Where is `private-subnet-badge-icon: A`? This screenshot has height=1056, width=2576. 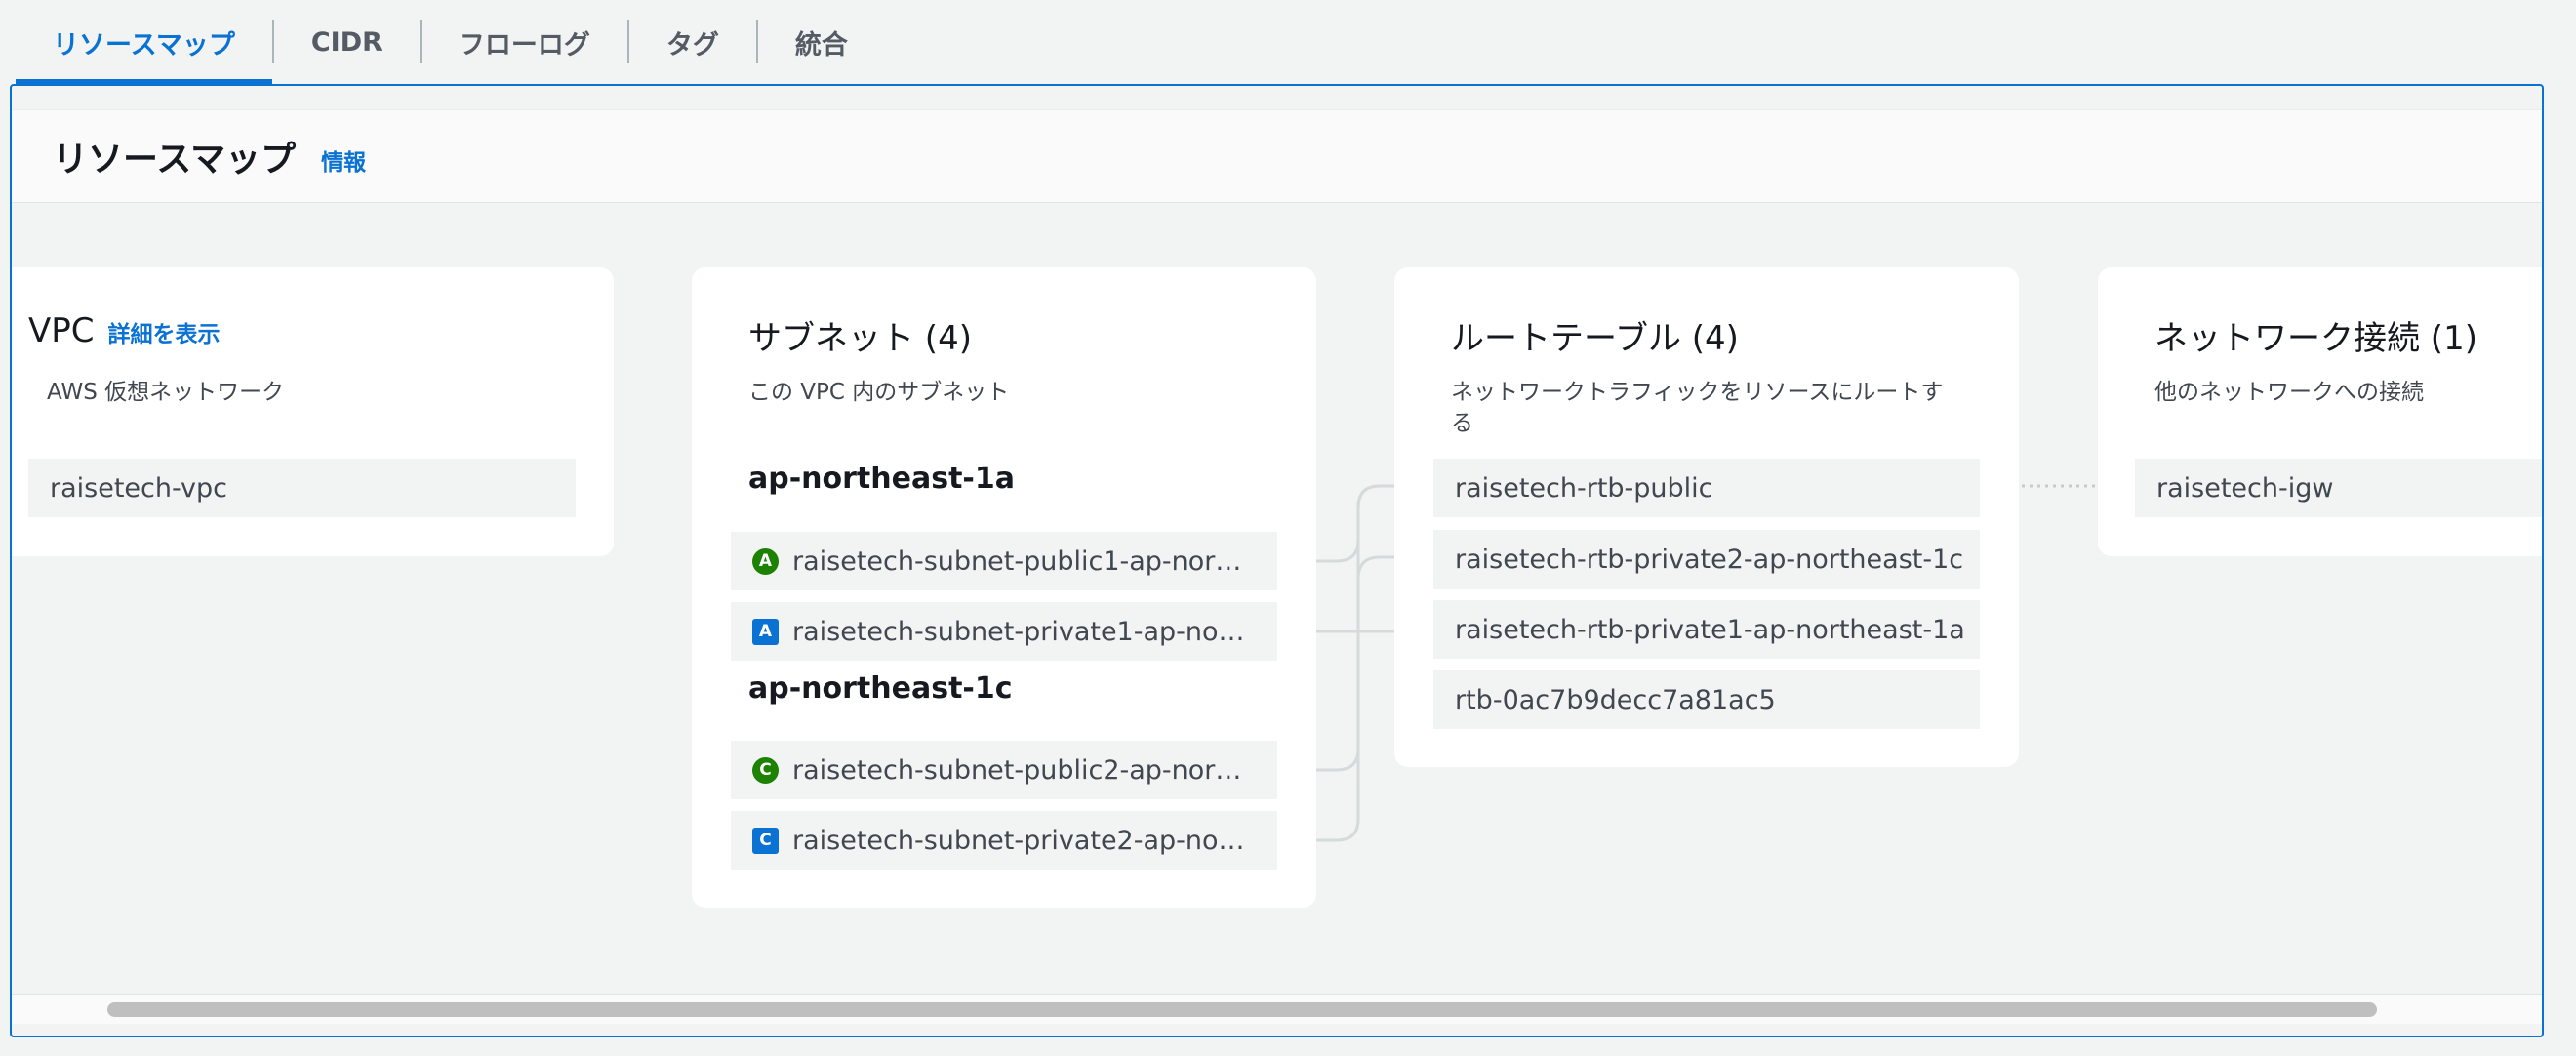
private-subnet-badge-icon: A is located at coordinates (765, 632).